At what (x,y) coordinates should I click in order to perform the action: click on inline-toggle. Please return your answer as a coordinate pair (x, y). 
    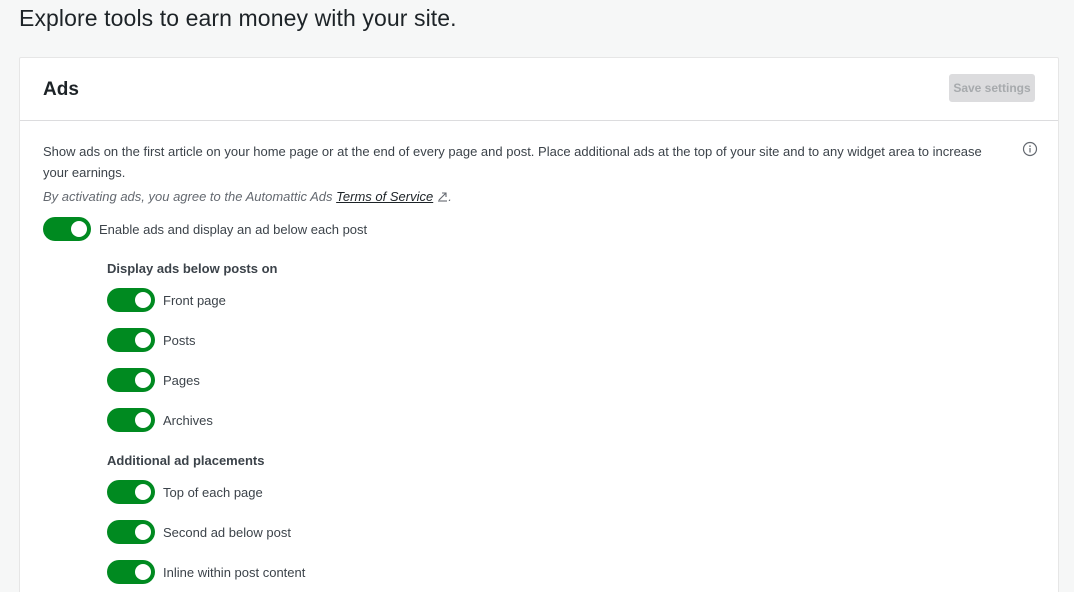
    Looking at the image, I should click on (131, 572).